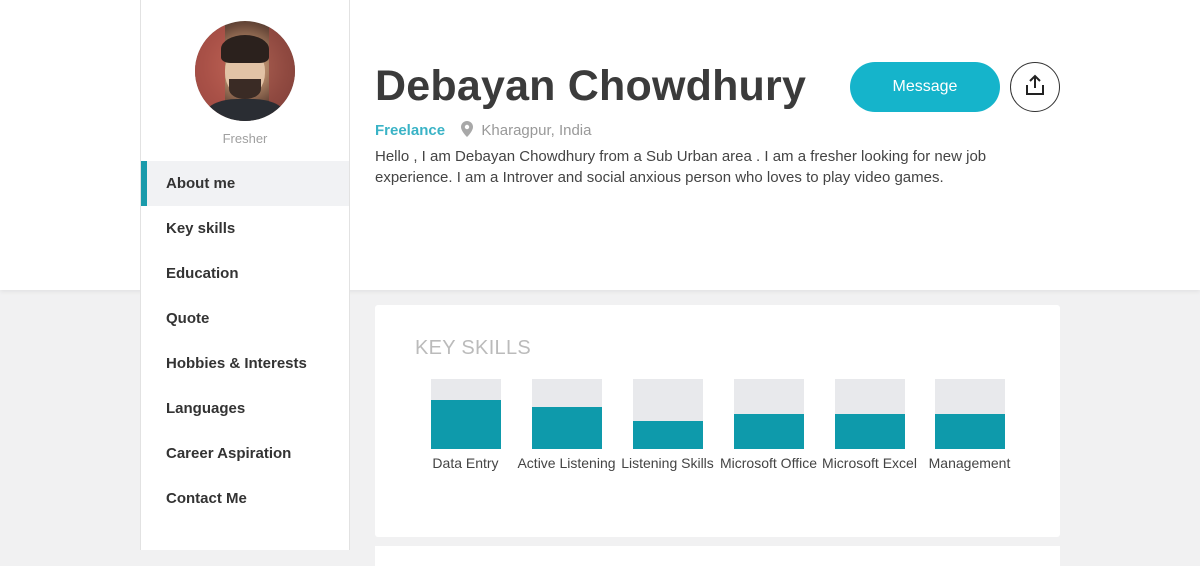  I want to click on skill-label: Data Entry, so click(465, 463).